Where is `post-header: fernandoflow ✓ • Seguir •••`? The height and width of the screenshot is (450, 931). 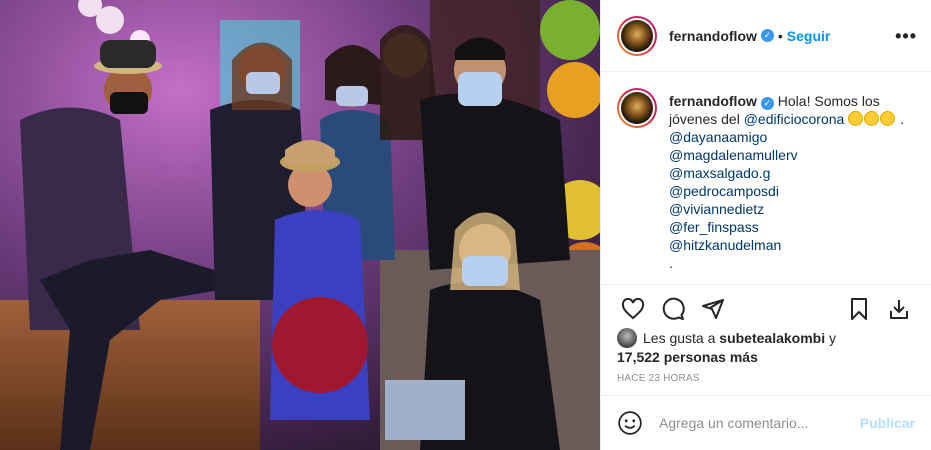 post-header: fernandoflow ✓ • Seguir ••• is located at coordinates (766, 36).